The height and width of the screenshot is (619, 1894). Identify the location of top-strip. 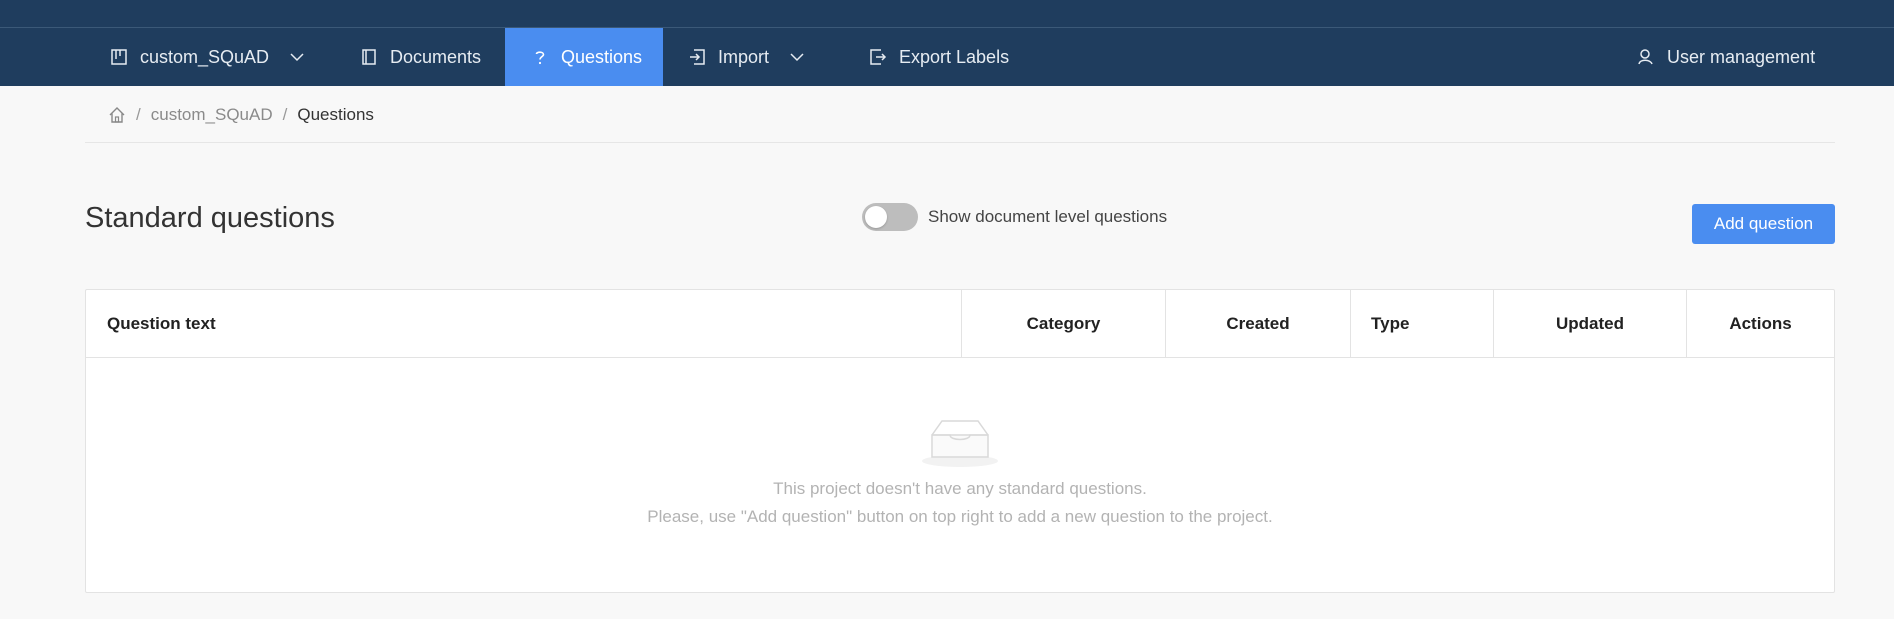
(947, 14).